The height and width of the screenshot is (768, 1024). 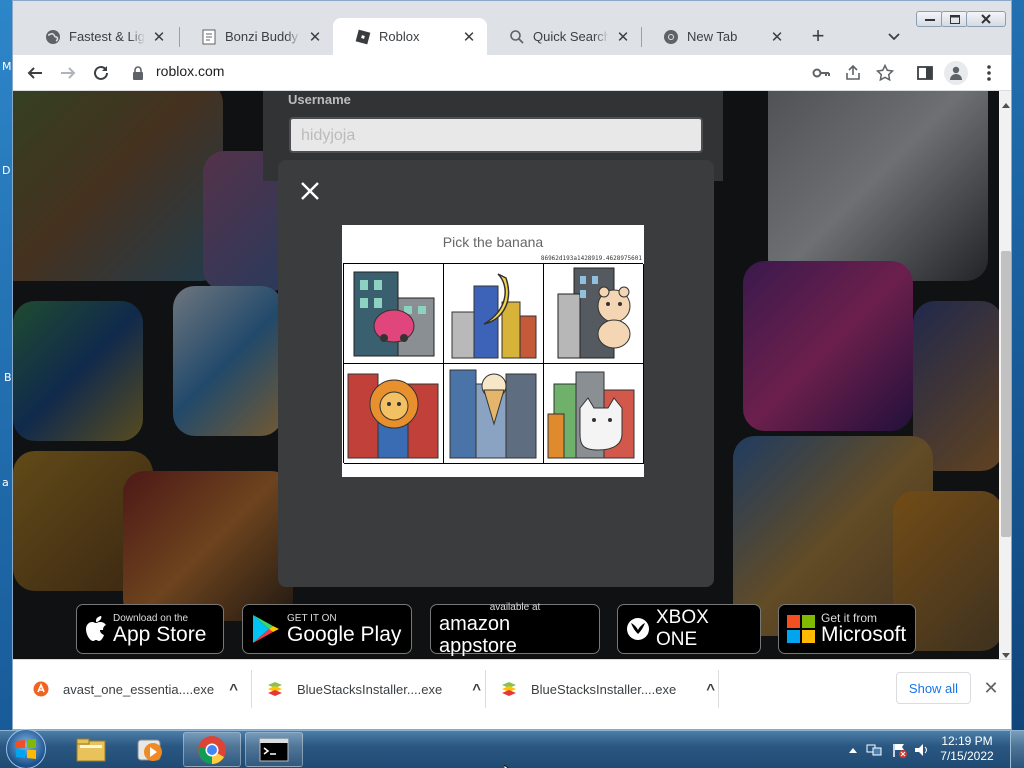 I want to click on system-clock: 12:19 PM 7/15/2022, so click(x=967, y=749).